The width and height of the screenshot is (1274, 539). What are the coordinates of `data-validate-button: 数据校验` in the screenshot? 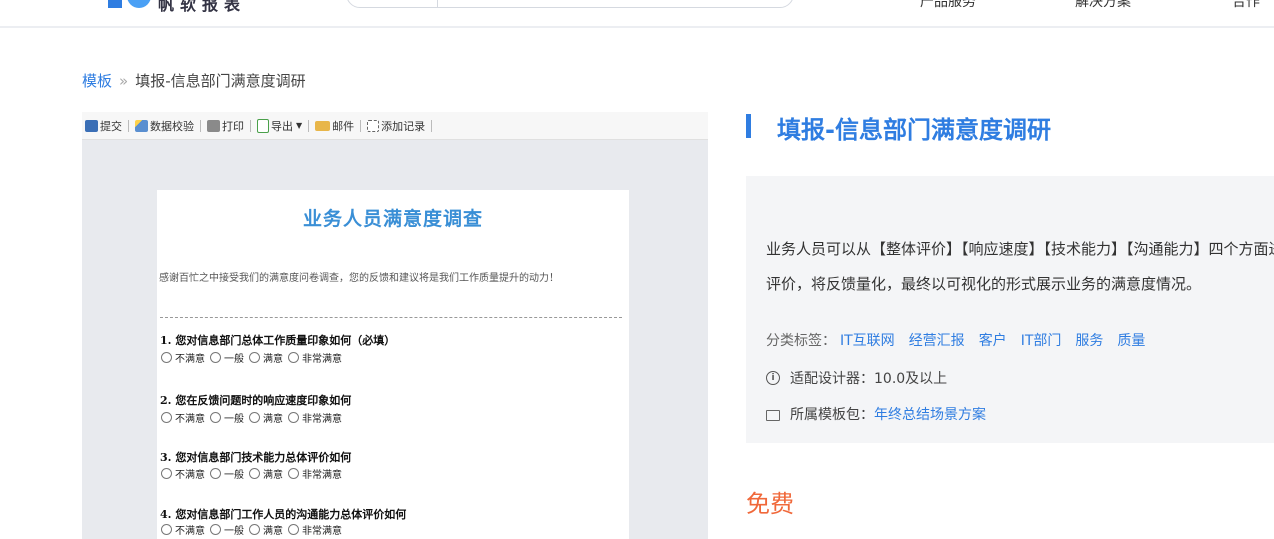 It's located at (164, 125).